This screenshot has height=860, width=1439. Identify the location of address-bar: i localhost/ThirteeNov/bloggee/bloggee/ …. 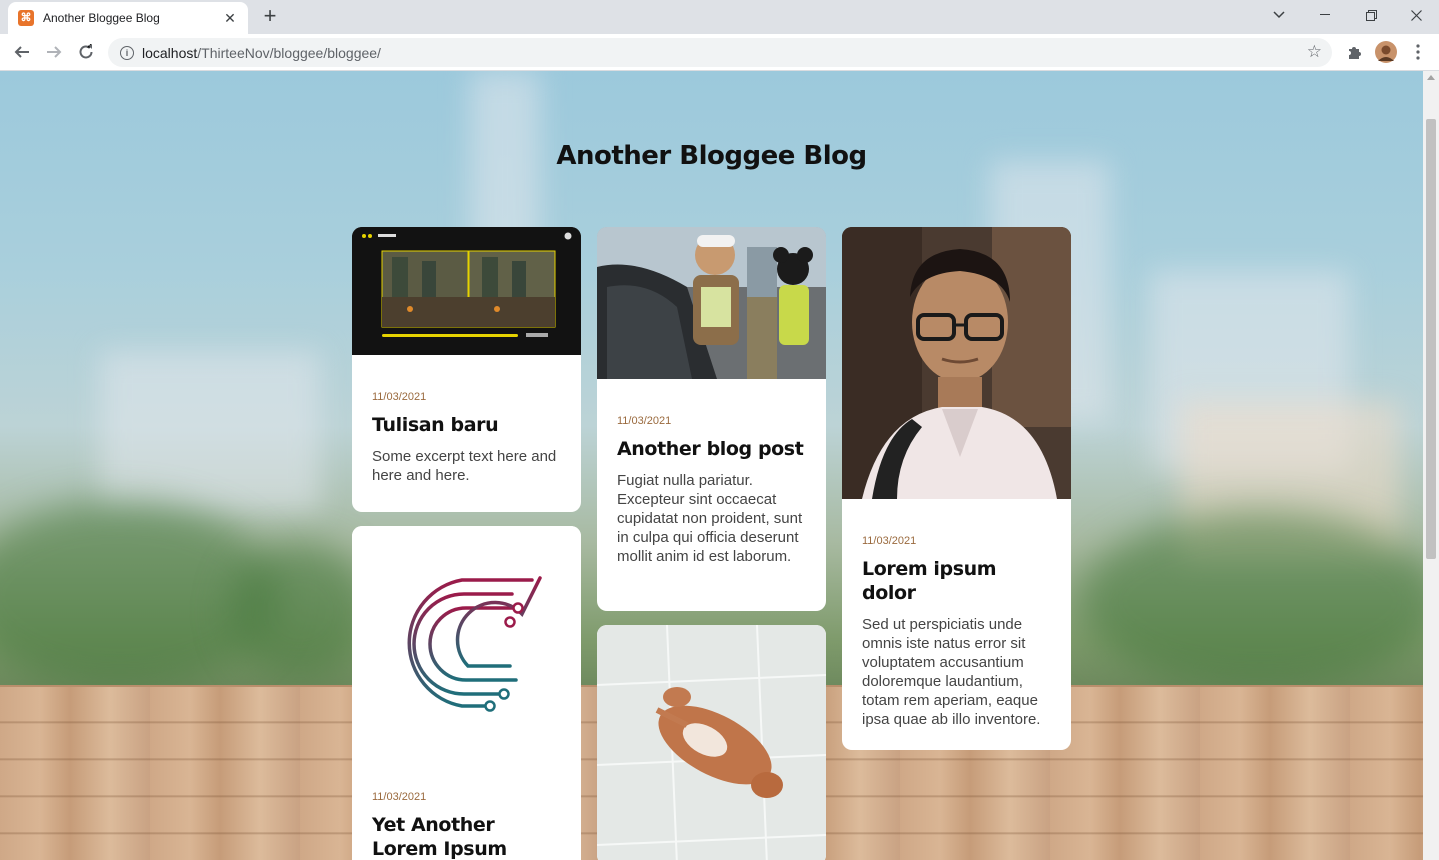
(720, 52).